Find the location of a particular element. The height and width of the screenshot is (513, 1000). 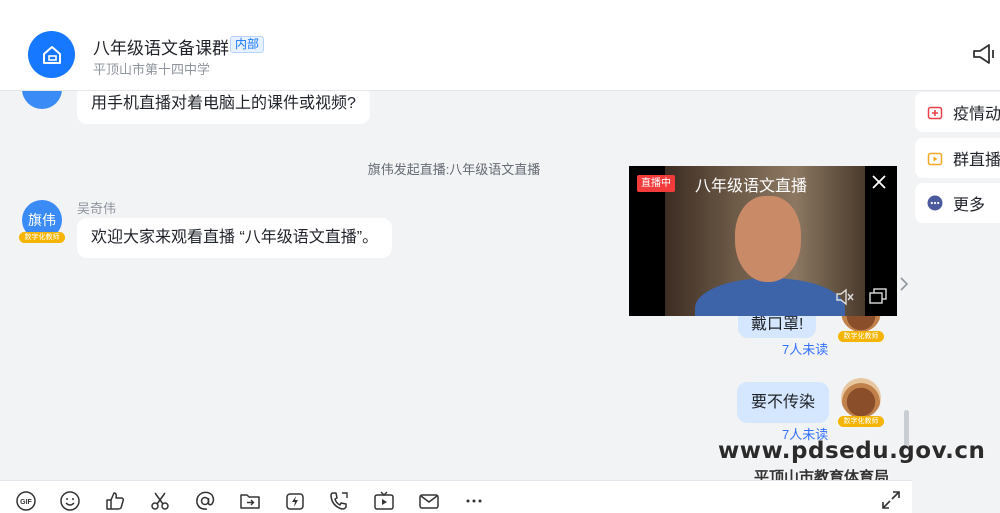

group-avatar is located at coordinates (51, 54).